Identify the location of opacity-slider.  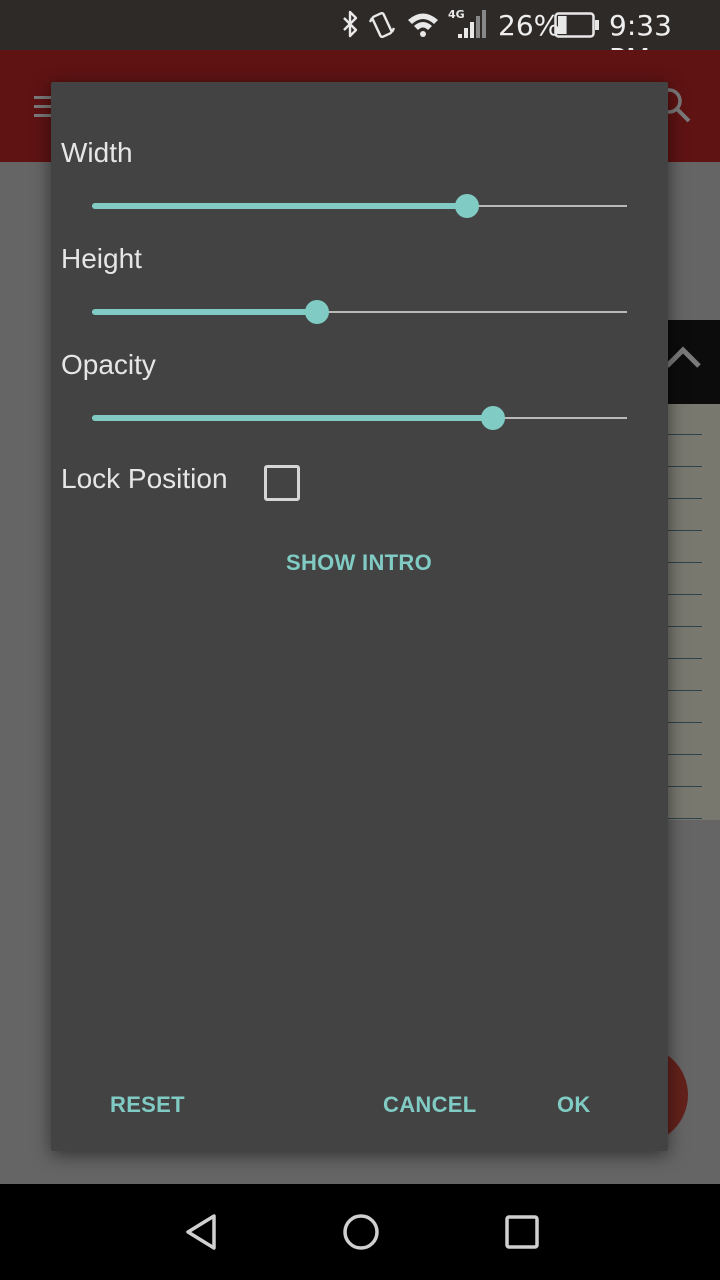
(359, 418).